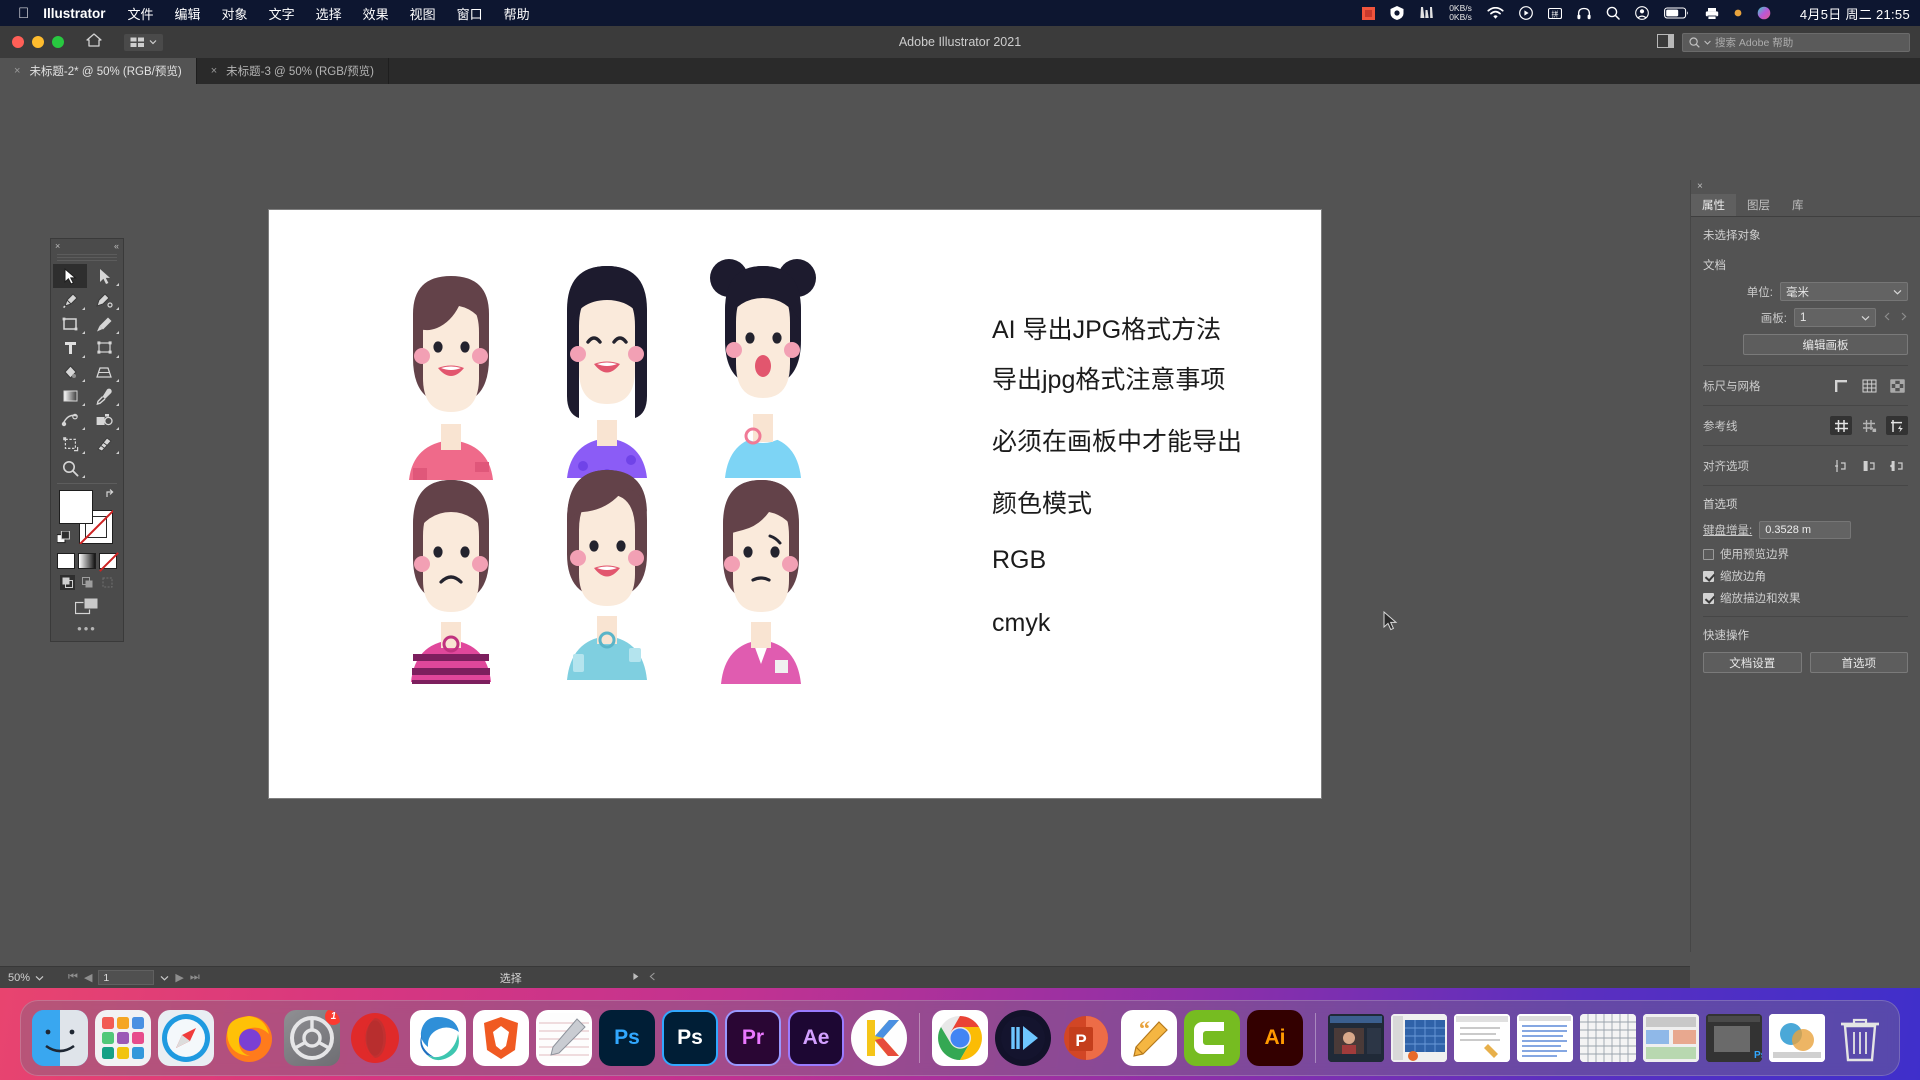 The image size is (1920, 1080). Describe the element at coordinates (1841, 385) in the screenshot. I see `show-rulers-icon` at that location.